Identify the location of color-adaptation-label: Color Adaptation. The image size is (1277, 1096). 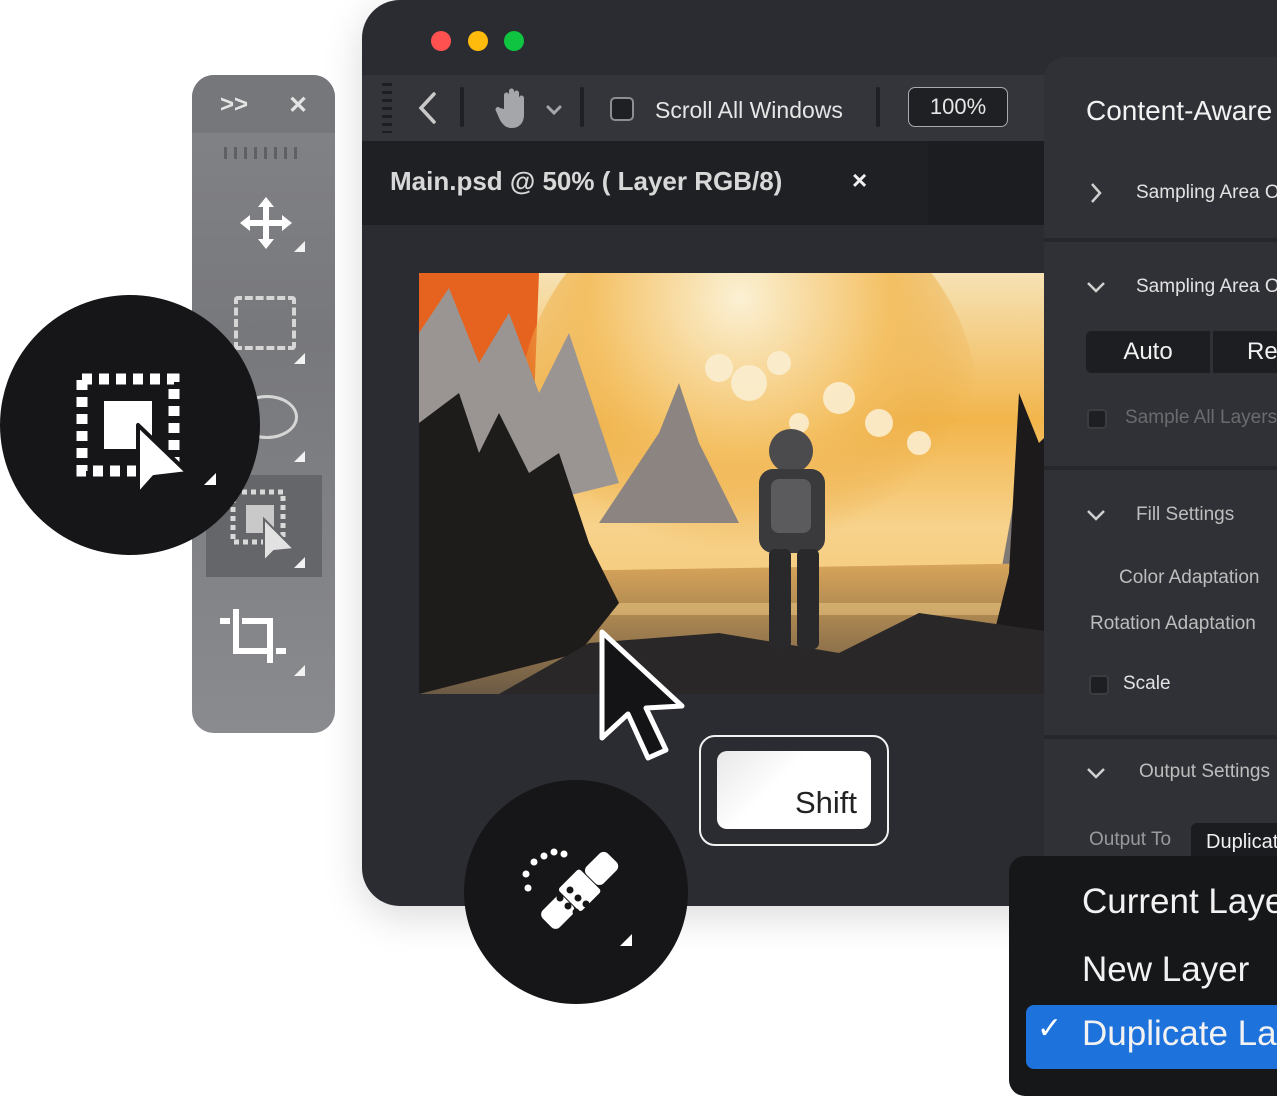
(1189, 577).